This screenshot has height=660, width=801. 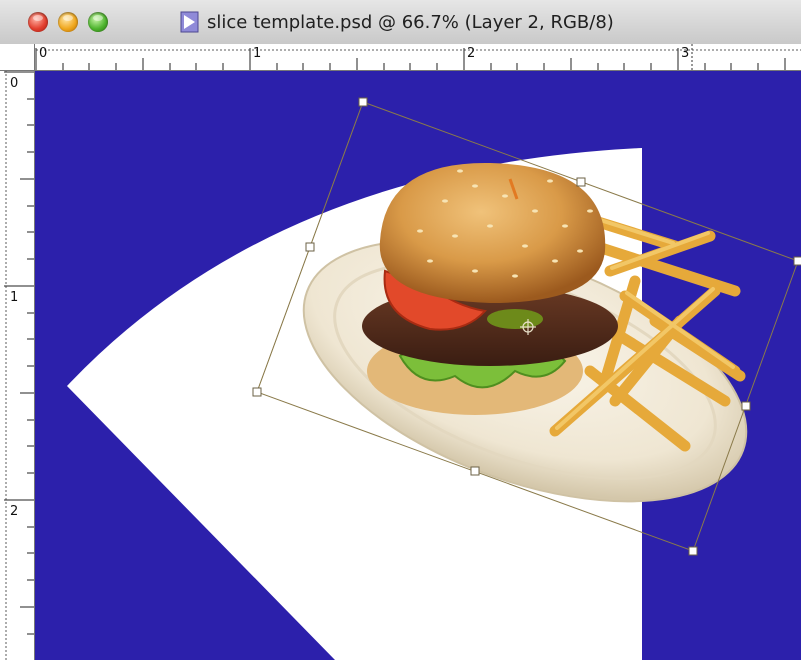 What do you see at coordinates (685, 53) in the screenshot?
I see `h-ruler-label-3: 3` at bounding box center [685, 53].